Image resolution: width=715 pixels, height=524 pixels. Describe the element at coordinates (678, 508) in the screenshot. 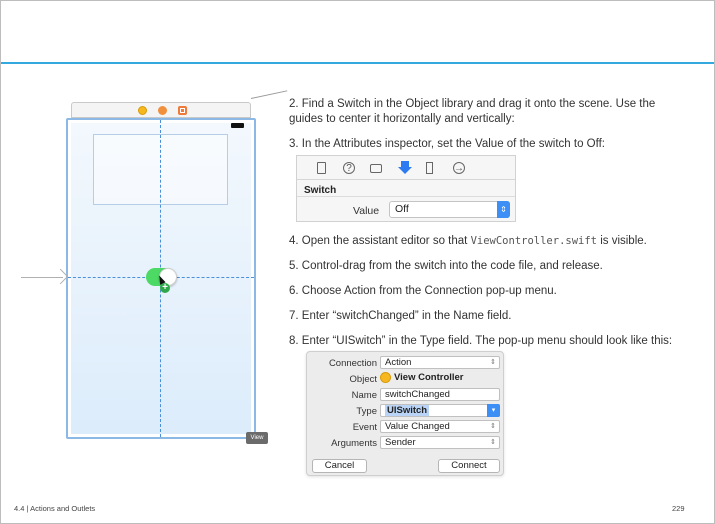

I see `page-number: 229` at that location.